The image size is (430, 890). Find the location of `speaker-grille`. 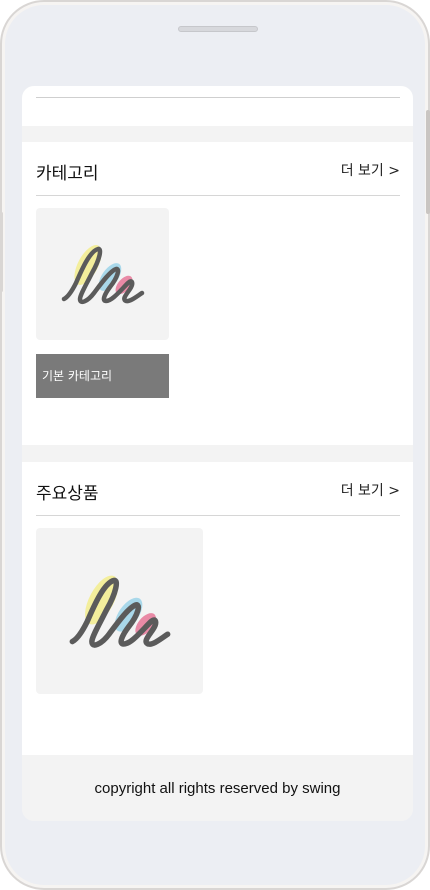

speaker-grille is located at coordinates (218, 29).